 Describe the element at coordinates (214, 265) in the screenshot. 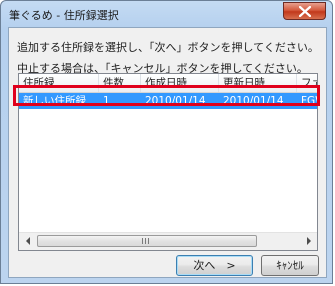

I see `next-button: 次へ >` at that location.